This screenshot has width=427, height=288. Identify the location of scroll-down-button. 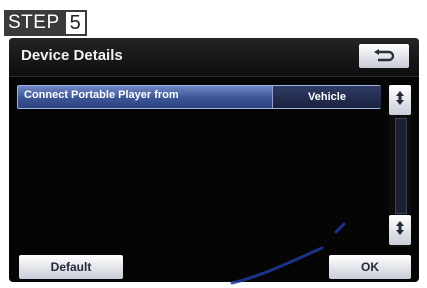
(400, 230).